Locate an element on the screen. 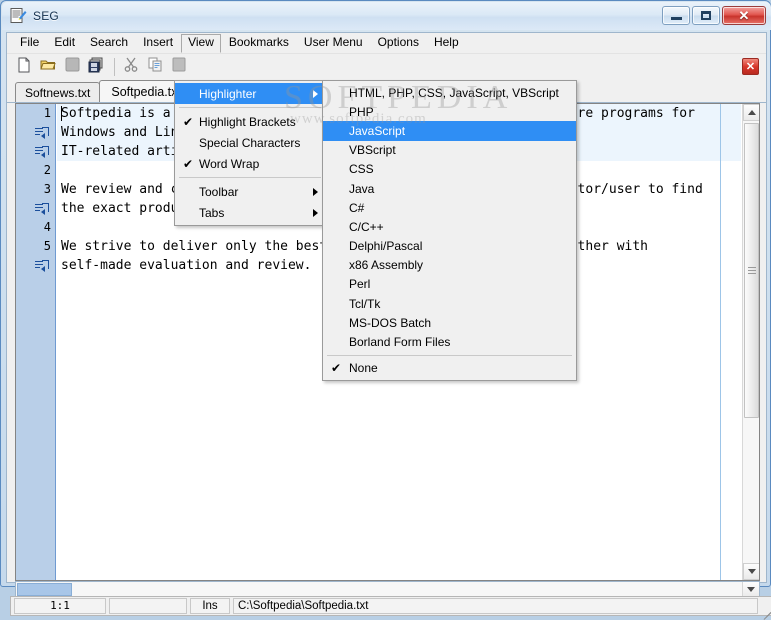 The image size is (771, 620). status-cursor-position: 1:1 is located at coordinates (60, 606).